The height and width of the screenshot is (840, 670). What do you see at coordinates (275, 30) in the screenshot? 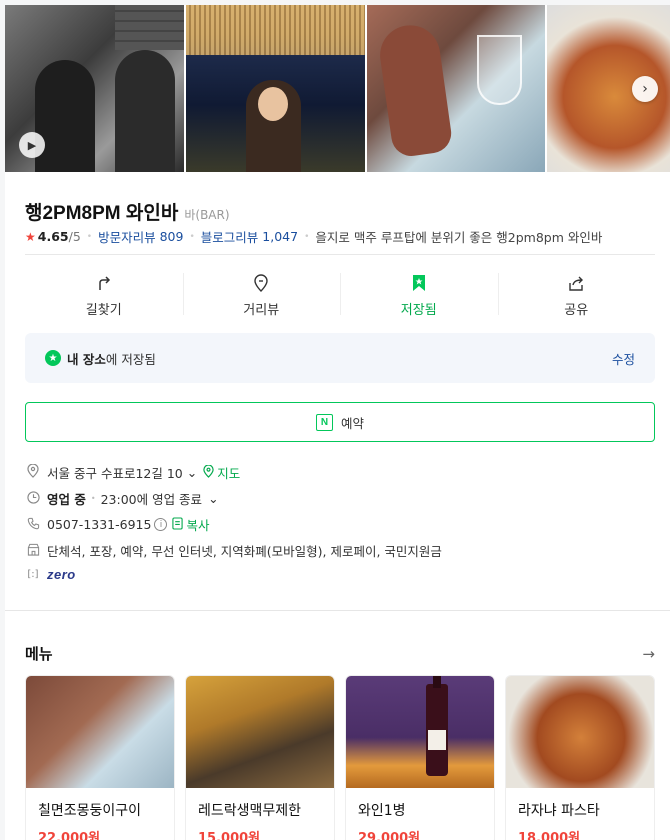
I see `photo-2-fringe` at bounding box center [275, 30].